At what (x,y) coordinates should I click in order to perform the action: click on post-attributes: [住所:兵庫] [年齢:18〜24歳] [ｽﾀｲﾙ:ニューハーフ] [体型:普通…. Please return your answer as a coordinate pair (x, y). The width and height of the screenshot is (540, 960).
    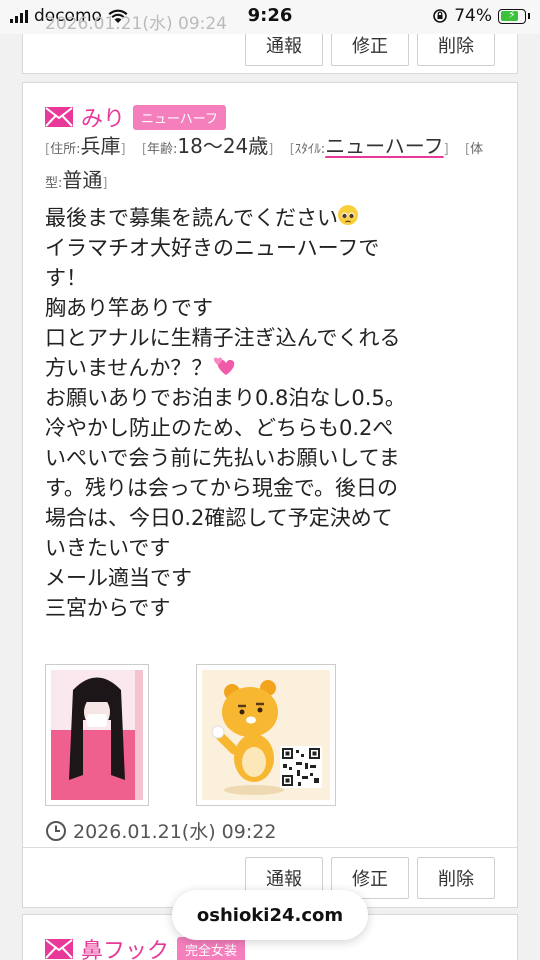
    Looking at the image, I should click on (265, 165).